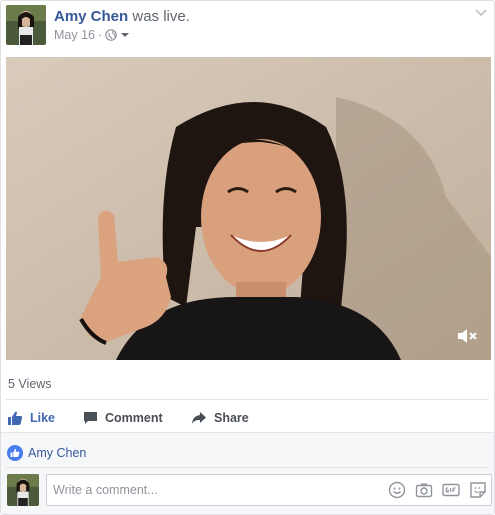 The height and width of the screenshot is (515, 495). Describe the element at coordinates (424, 490) in the screenshot. I see `camera-icon` at that location.